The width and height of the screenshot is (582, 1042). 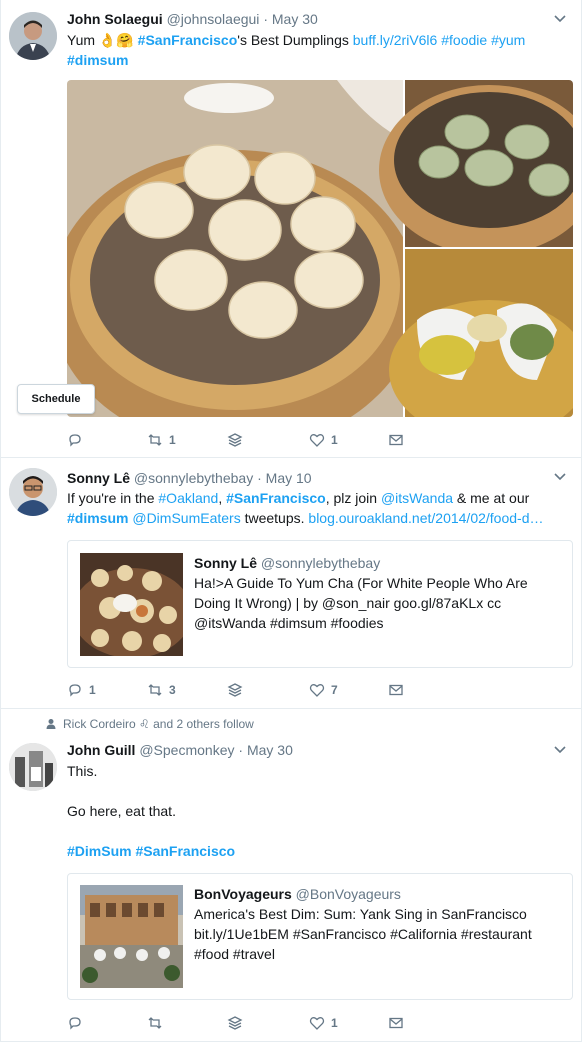 What do you see at coordinates (234, 954) in the screenshot?
I see `quoted-text-line: #food #travel` at bounding box center [234, 954].